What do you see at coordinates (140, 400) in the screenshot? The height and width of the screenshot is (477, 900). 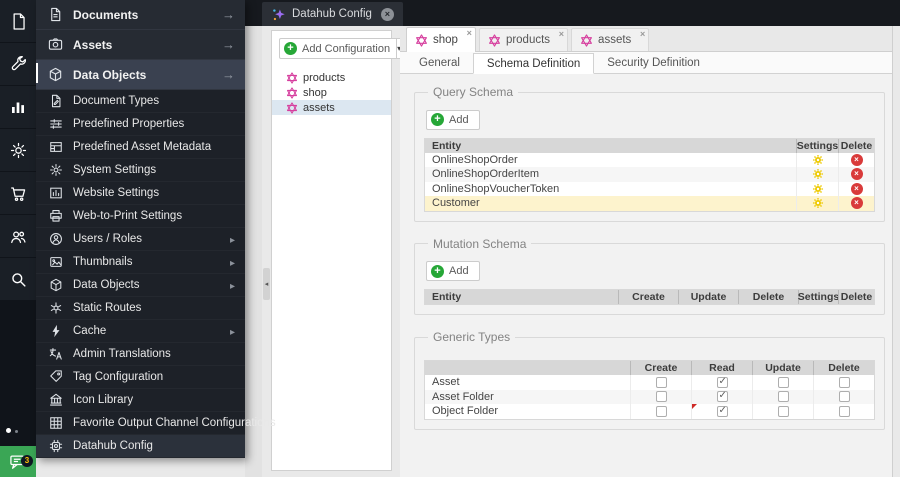 I see `menu-item-icon-library: Icon Library` at bounding box center [140, 400].